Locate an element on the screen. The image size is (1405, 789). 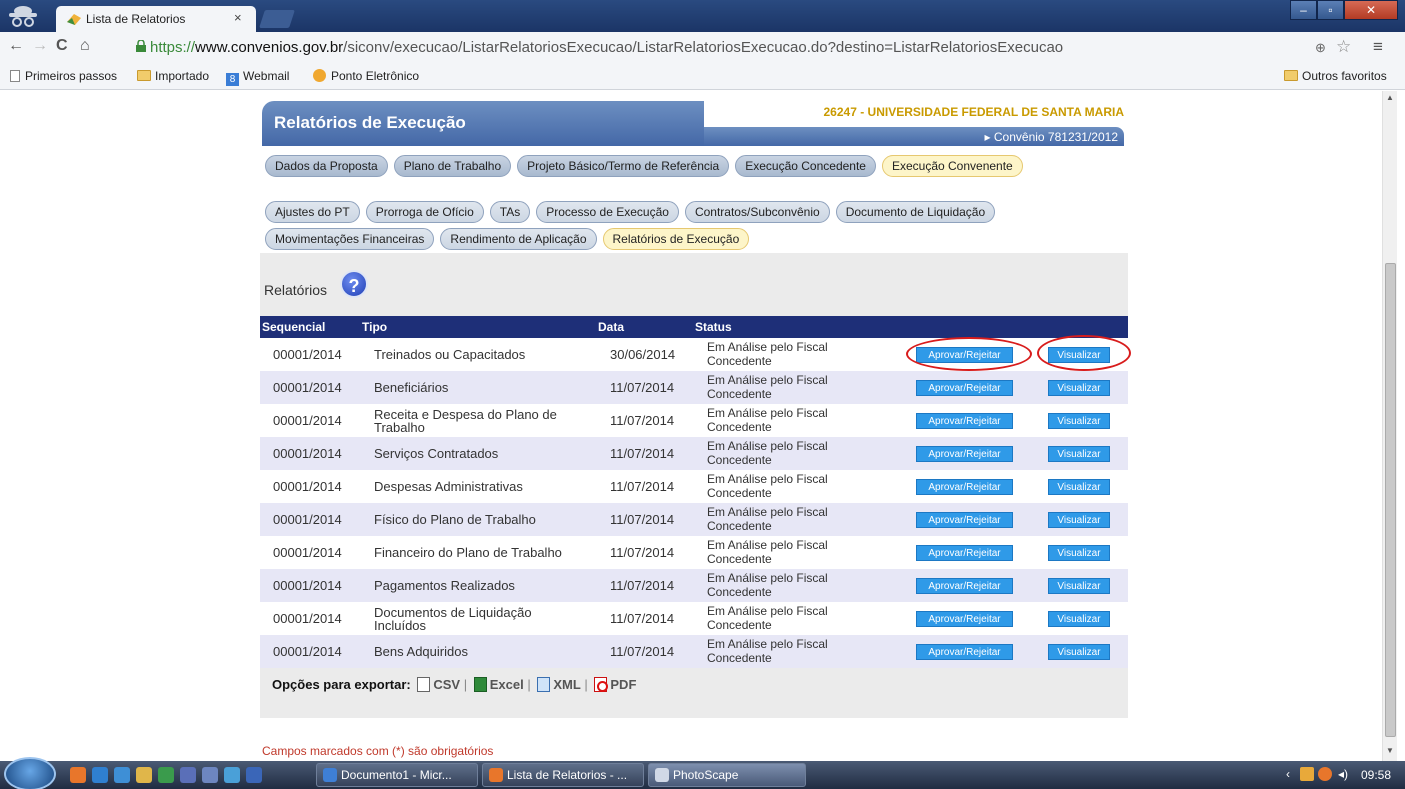
excel-quicklaunch-icon is located at coordinates (166, 775).